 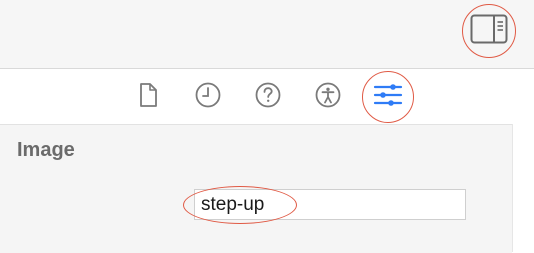 I want to click on image-name-field: step-up, so click(x=324, y=205).